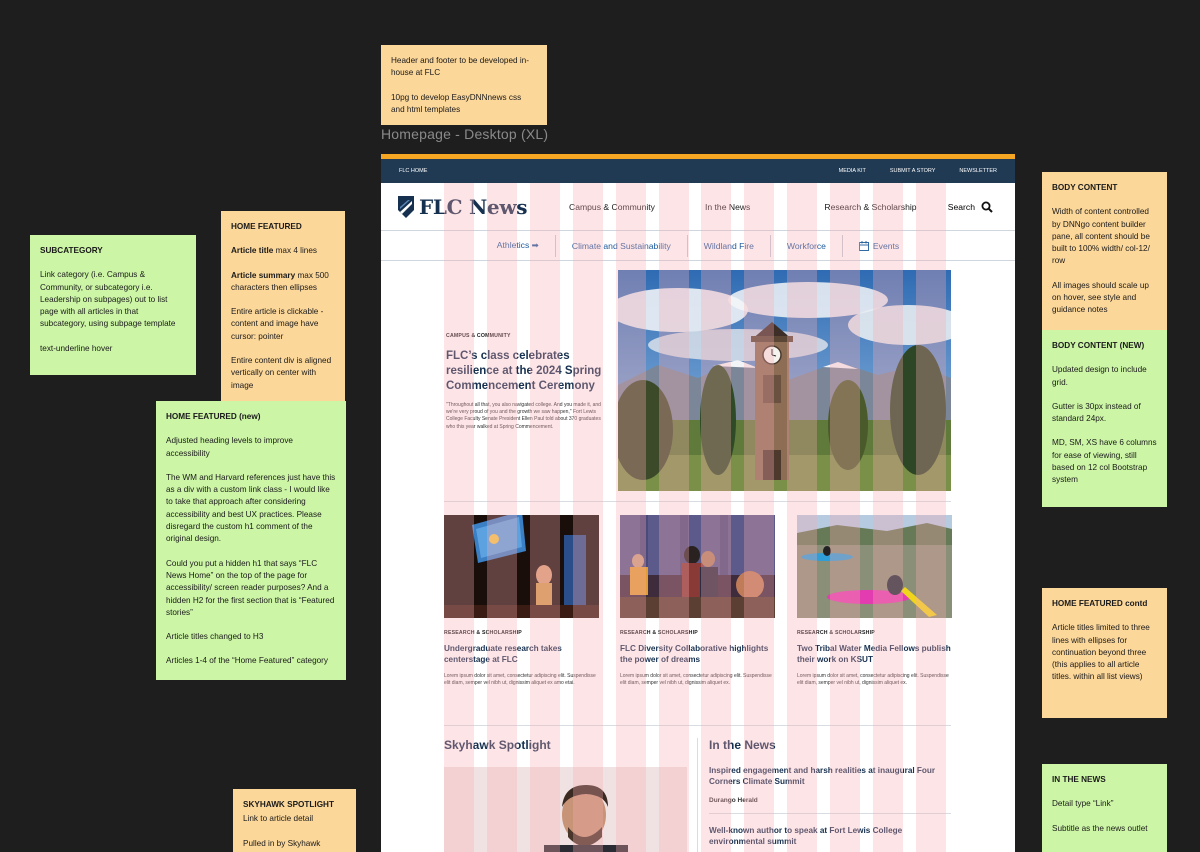 This screenshot has width=1200, height=852. What do you see at coordinates (961, 206) in the screenshot?
I see `search-label: Search` at bounding box center [961, 206].